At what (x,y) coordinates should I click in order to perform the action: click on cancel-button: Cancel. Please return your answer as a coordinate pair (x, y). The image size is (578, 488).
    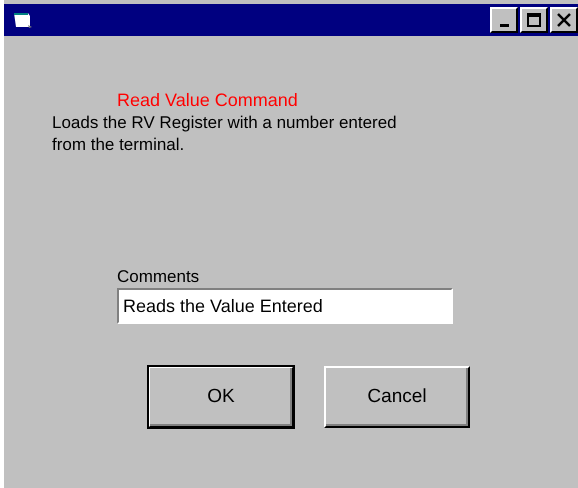
    Looking at the image, I should click on (397, 397).